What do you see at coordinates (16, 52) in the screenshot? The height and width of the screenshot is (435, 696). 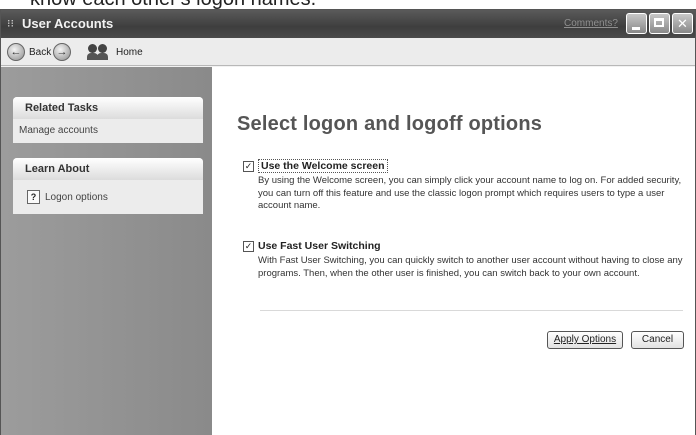 I see `back-arrow-icon: ←` at bounding box center [16, 52].